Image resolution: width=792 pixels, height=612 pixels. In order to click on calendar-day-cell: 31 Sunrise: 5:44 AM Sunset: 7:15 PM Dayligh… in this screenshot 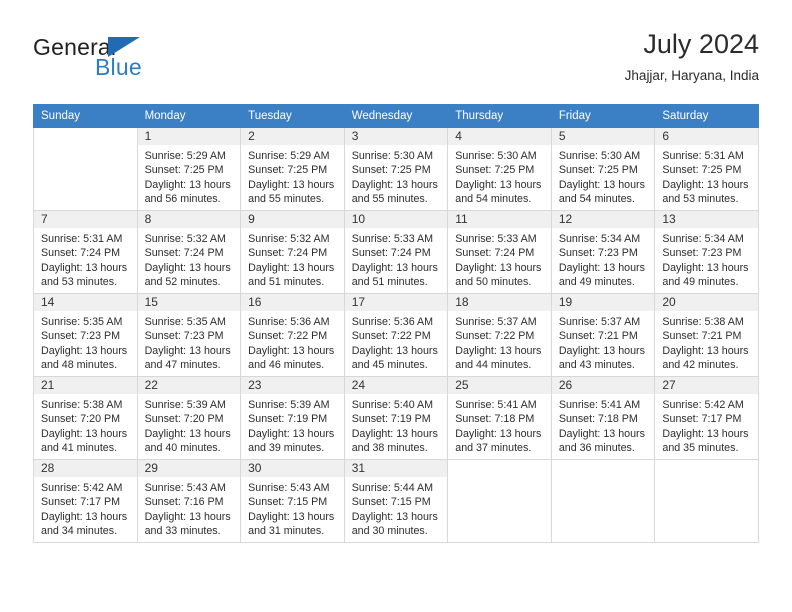, I will do `click(396, 501)`.